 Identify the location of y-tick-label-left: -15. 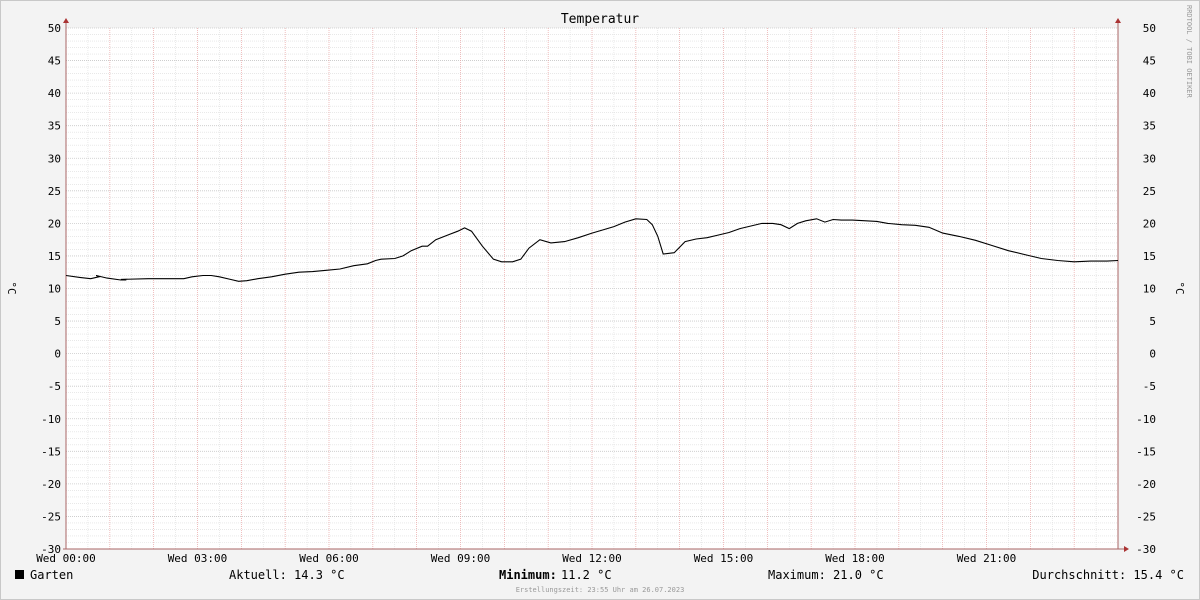
(51, 451).